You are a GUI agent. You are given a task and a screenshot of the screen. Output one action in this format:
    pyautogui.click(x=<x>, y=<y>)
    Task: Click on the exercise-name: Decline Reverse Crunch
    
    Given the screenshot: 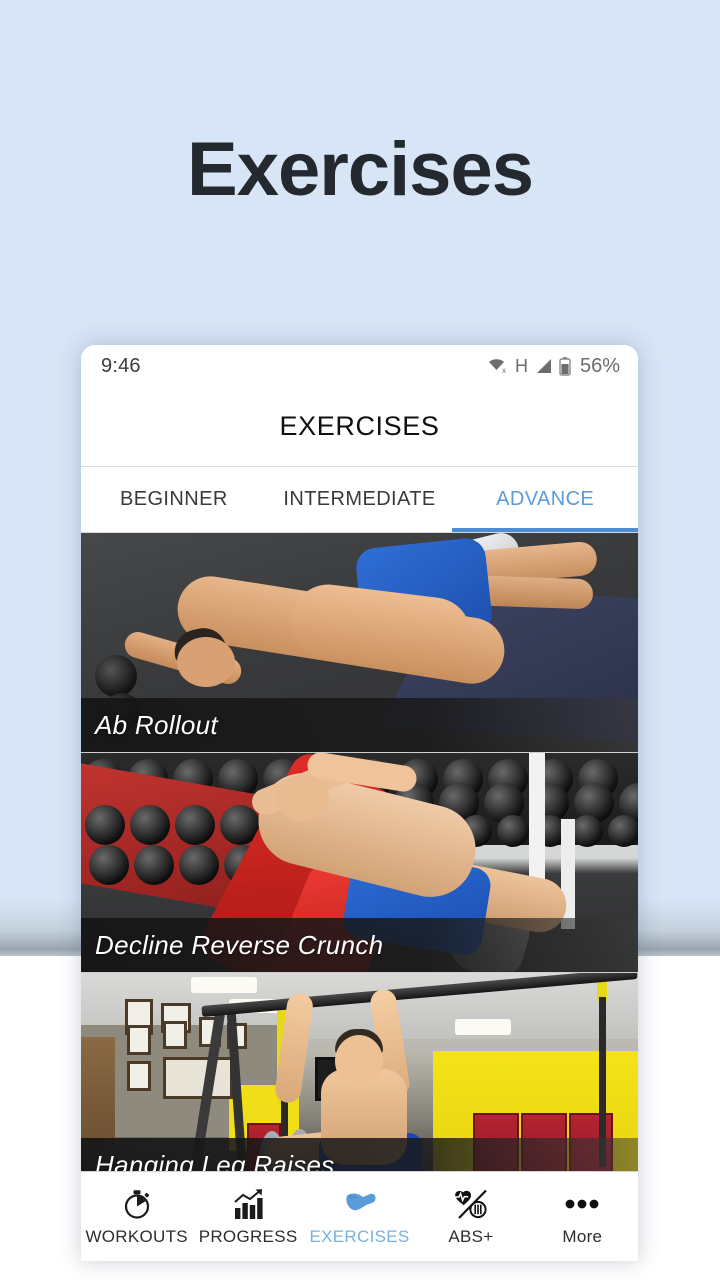 What is the action you would take?
    pyautogui.click(x=239, y=944)
    